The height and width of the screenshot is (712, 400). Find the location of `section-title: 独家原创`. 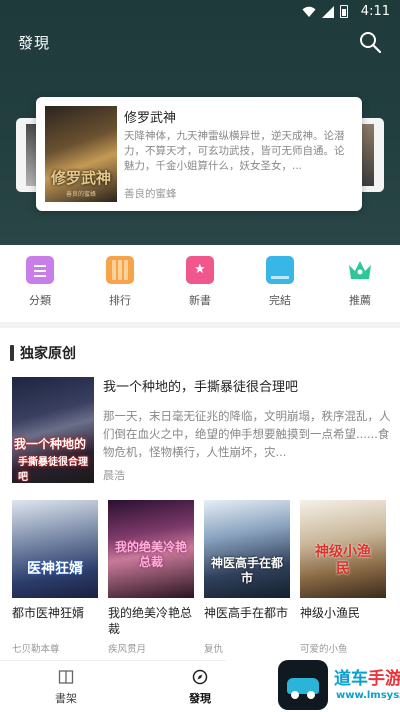

section-title: 独家原创 is located at coordinates (48, 354).